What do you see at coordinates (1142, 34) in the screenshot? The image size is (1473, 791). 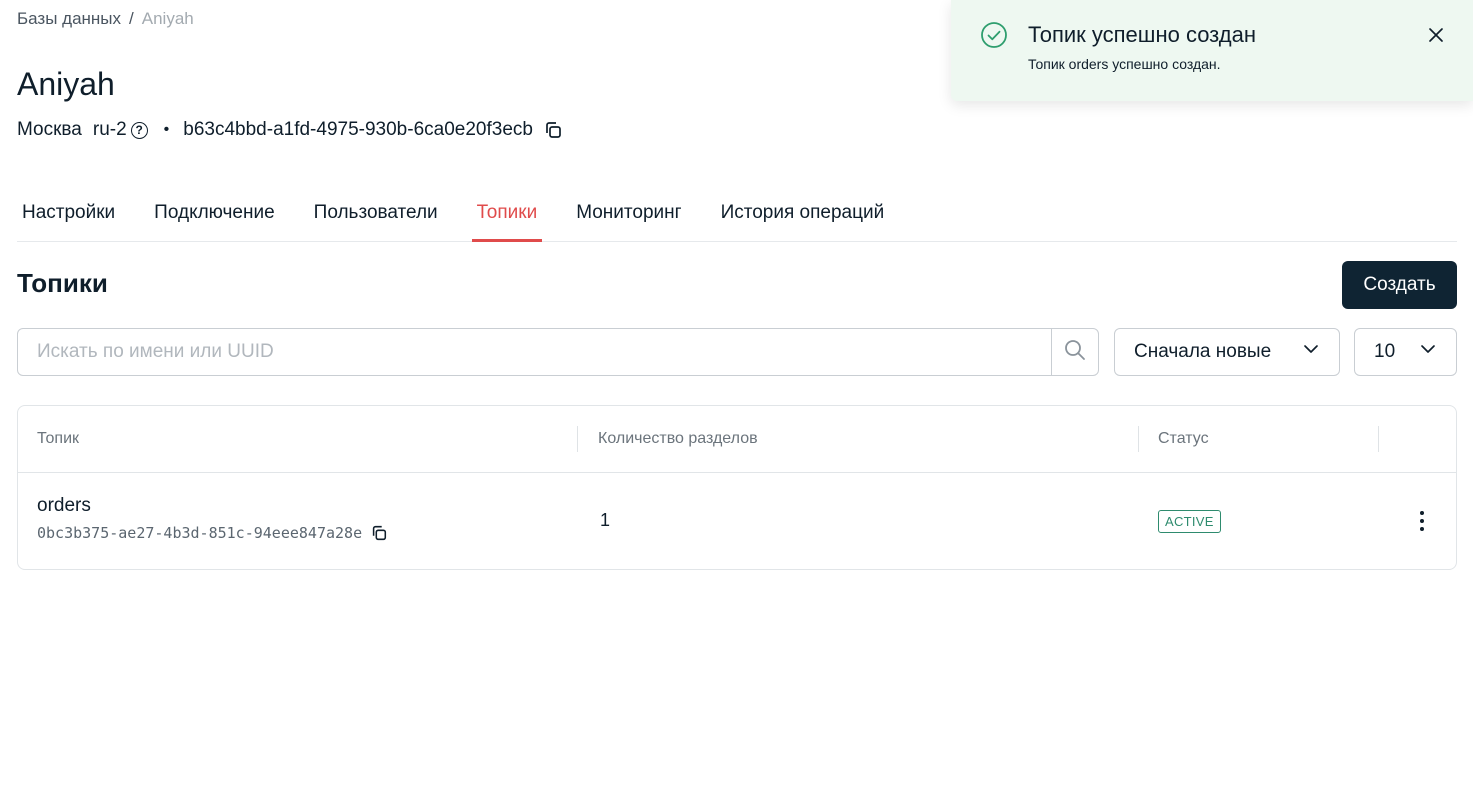 I see `toast-title: Топик успешно создан` at bounding box center [1142, 34].